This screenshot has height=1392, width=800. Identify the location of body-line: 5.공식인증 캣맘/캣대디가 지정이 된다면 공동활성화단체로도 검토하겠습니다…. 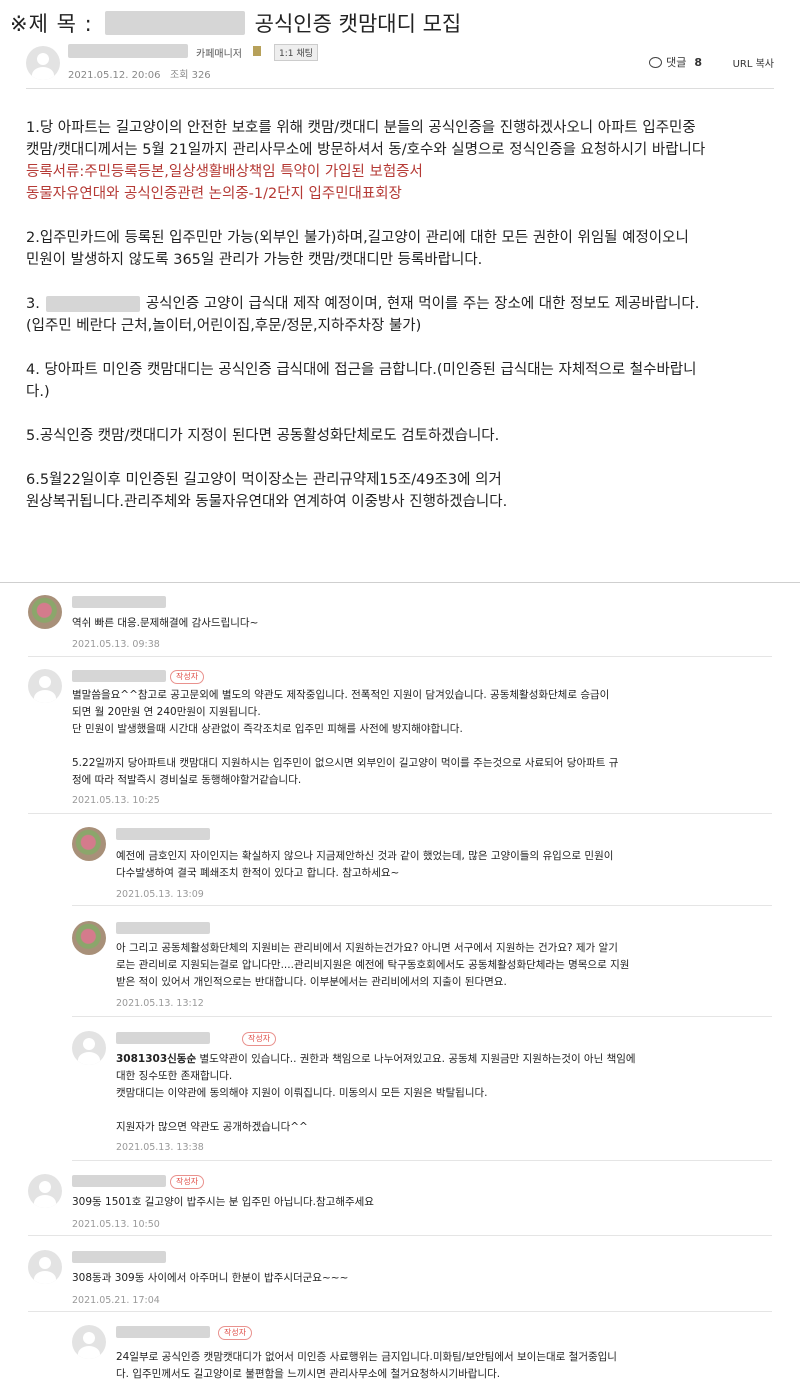
(263, 436).